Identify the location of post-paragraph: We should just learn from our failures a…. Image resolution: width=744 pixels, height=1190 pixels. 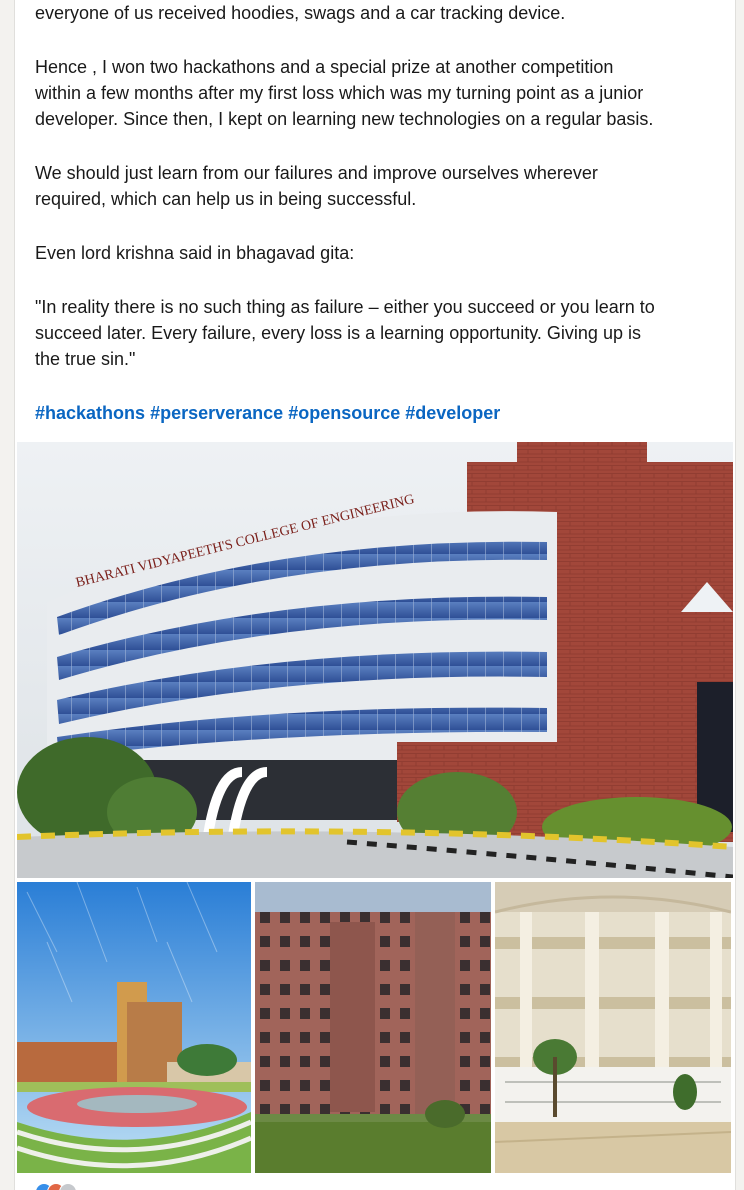
(380, 186).